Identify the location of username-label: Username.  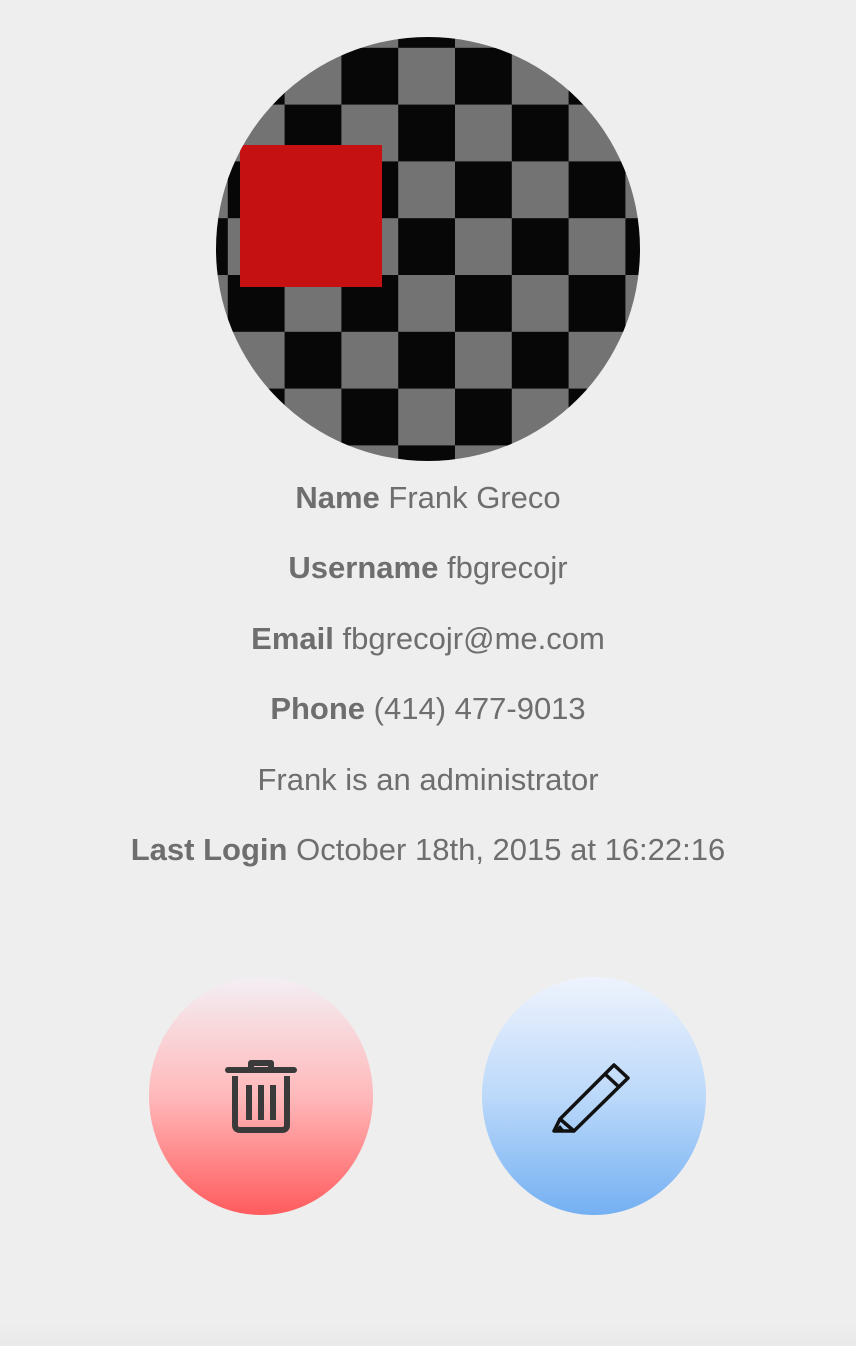
(363, 568).